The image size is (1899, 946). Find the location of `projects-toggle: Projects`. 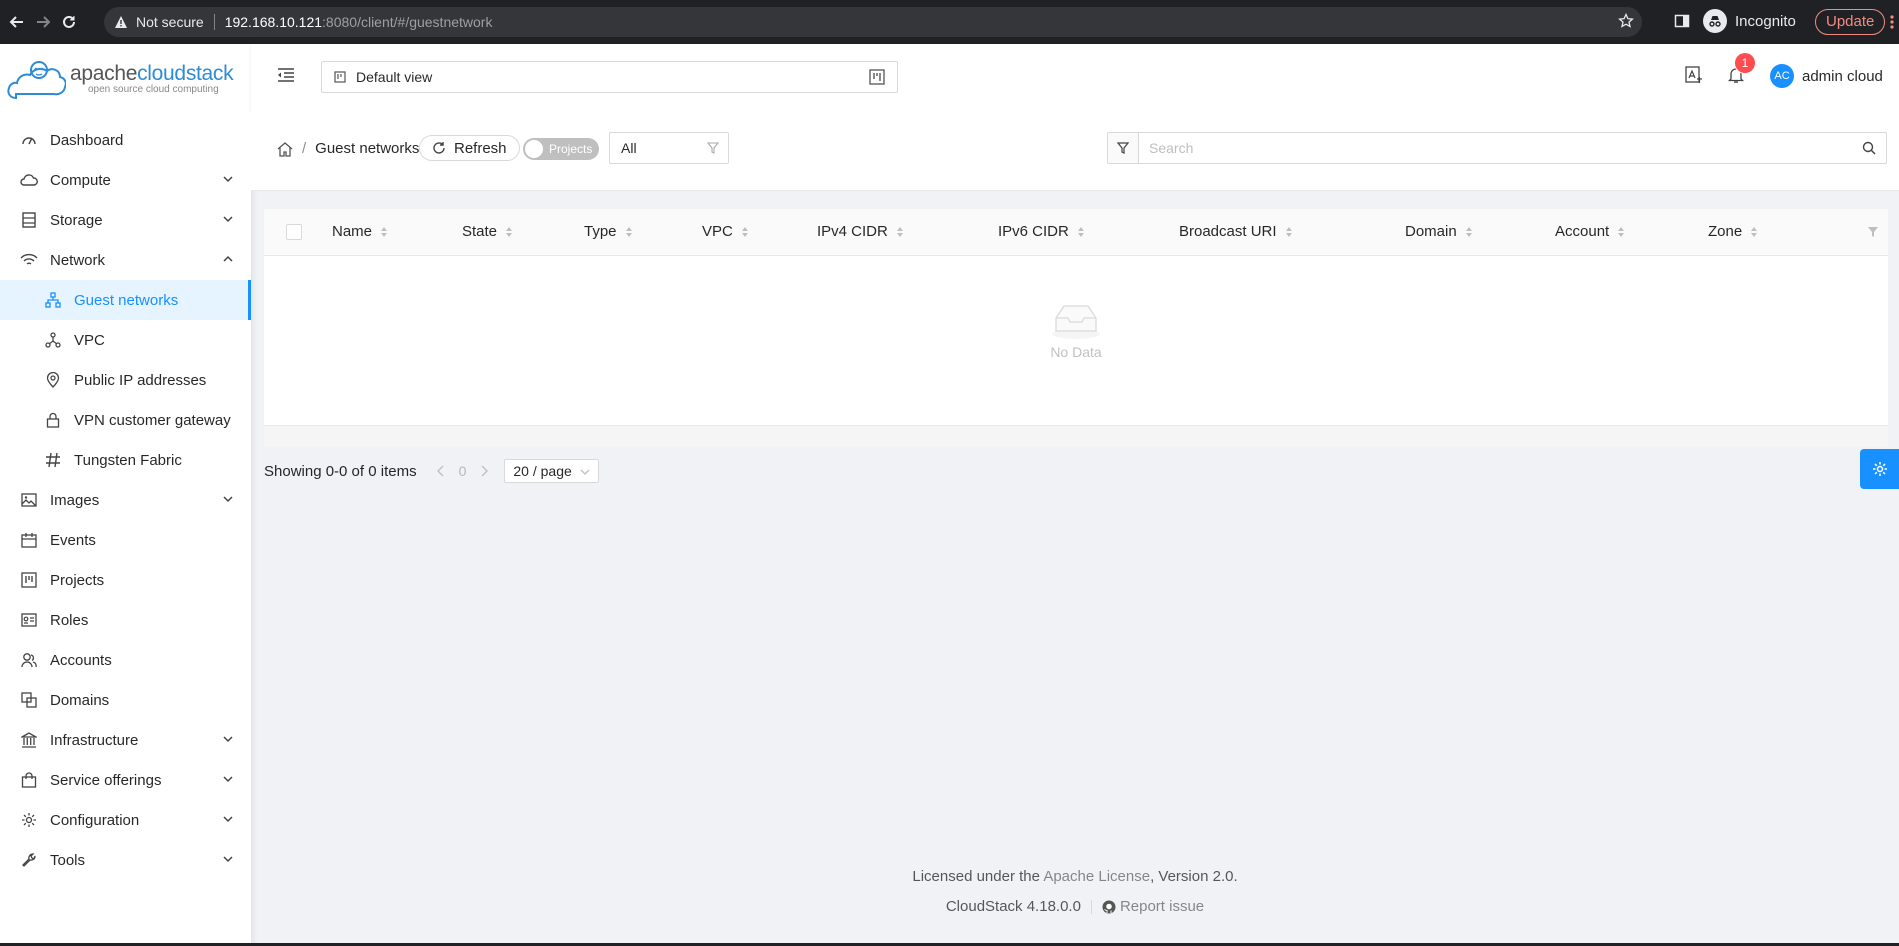

projects-toggle: Projects is located at coordinates (561, 149).